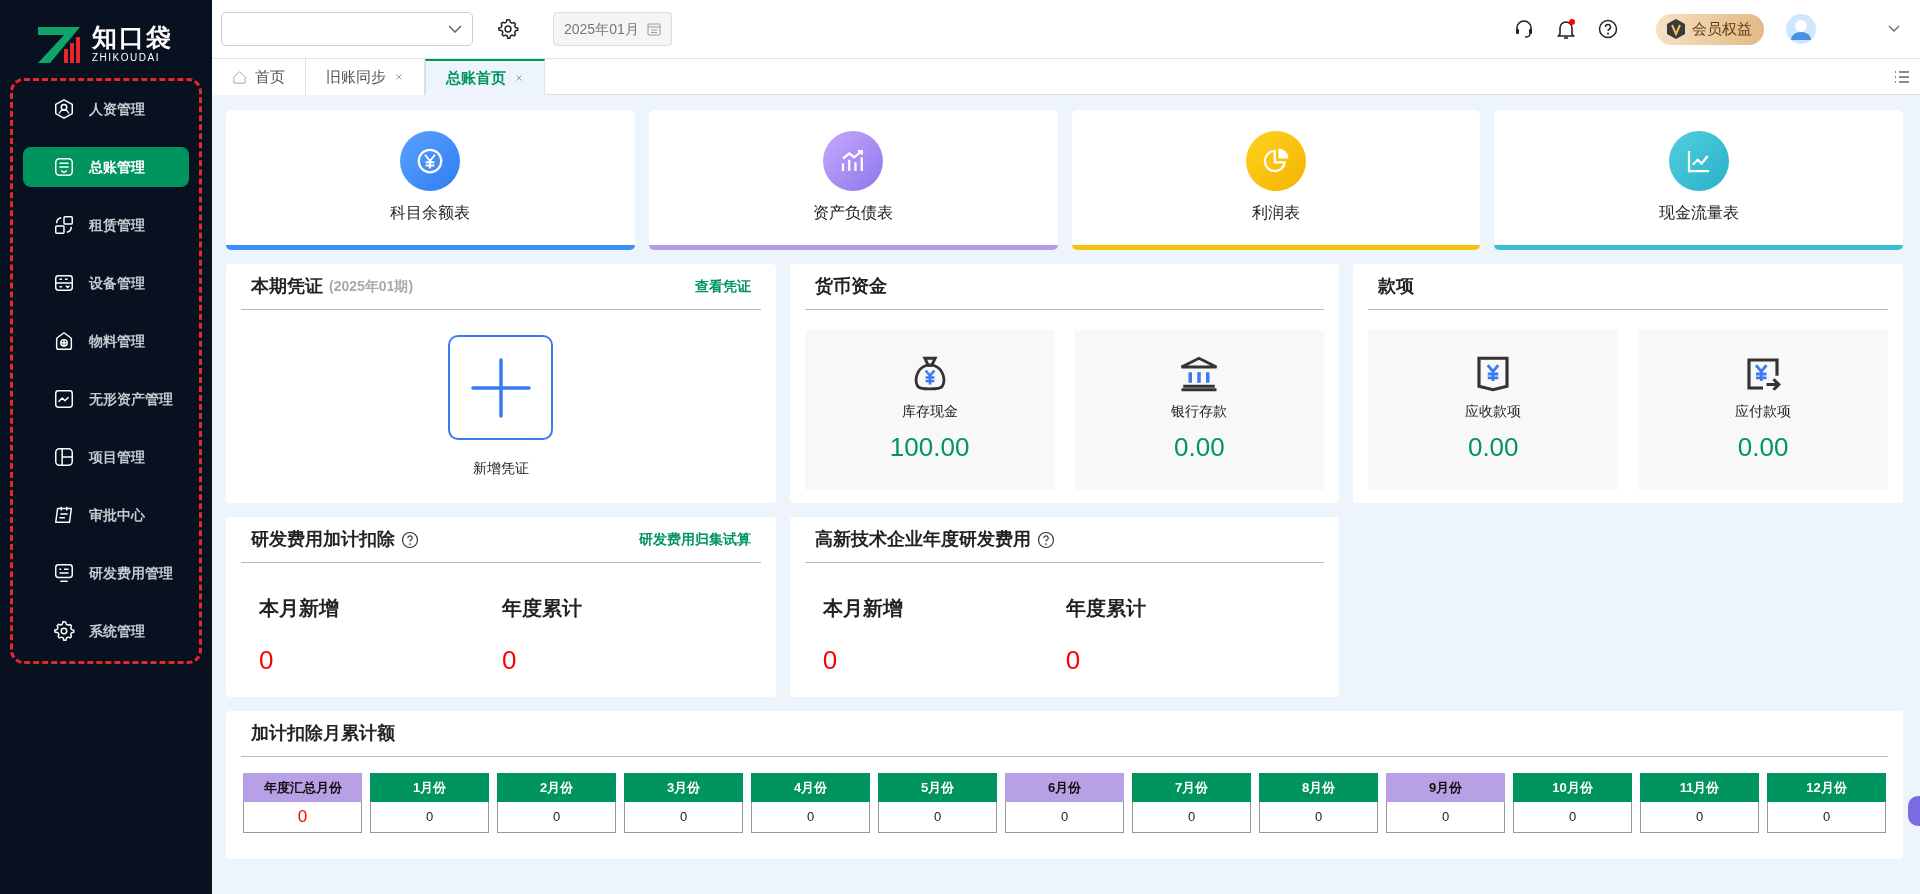 This screenshot has height=894, width=1920. I want to click on summary-tile: 应付款项 0.00, so click(1763, 410).